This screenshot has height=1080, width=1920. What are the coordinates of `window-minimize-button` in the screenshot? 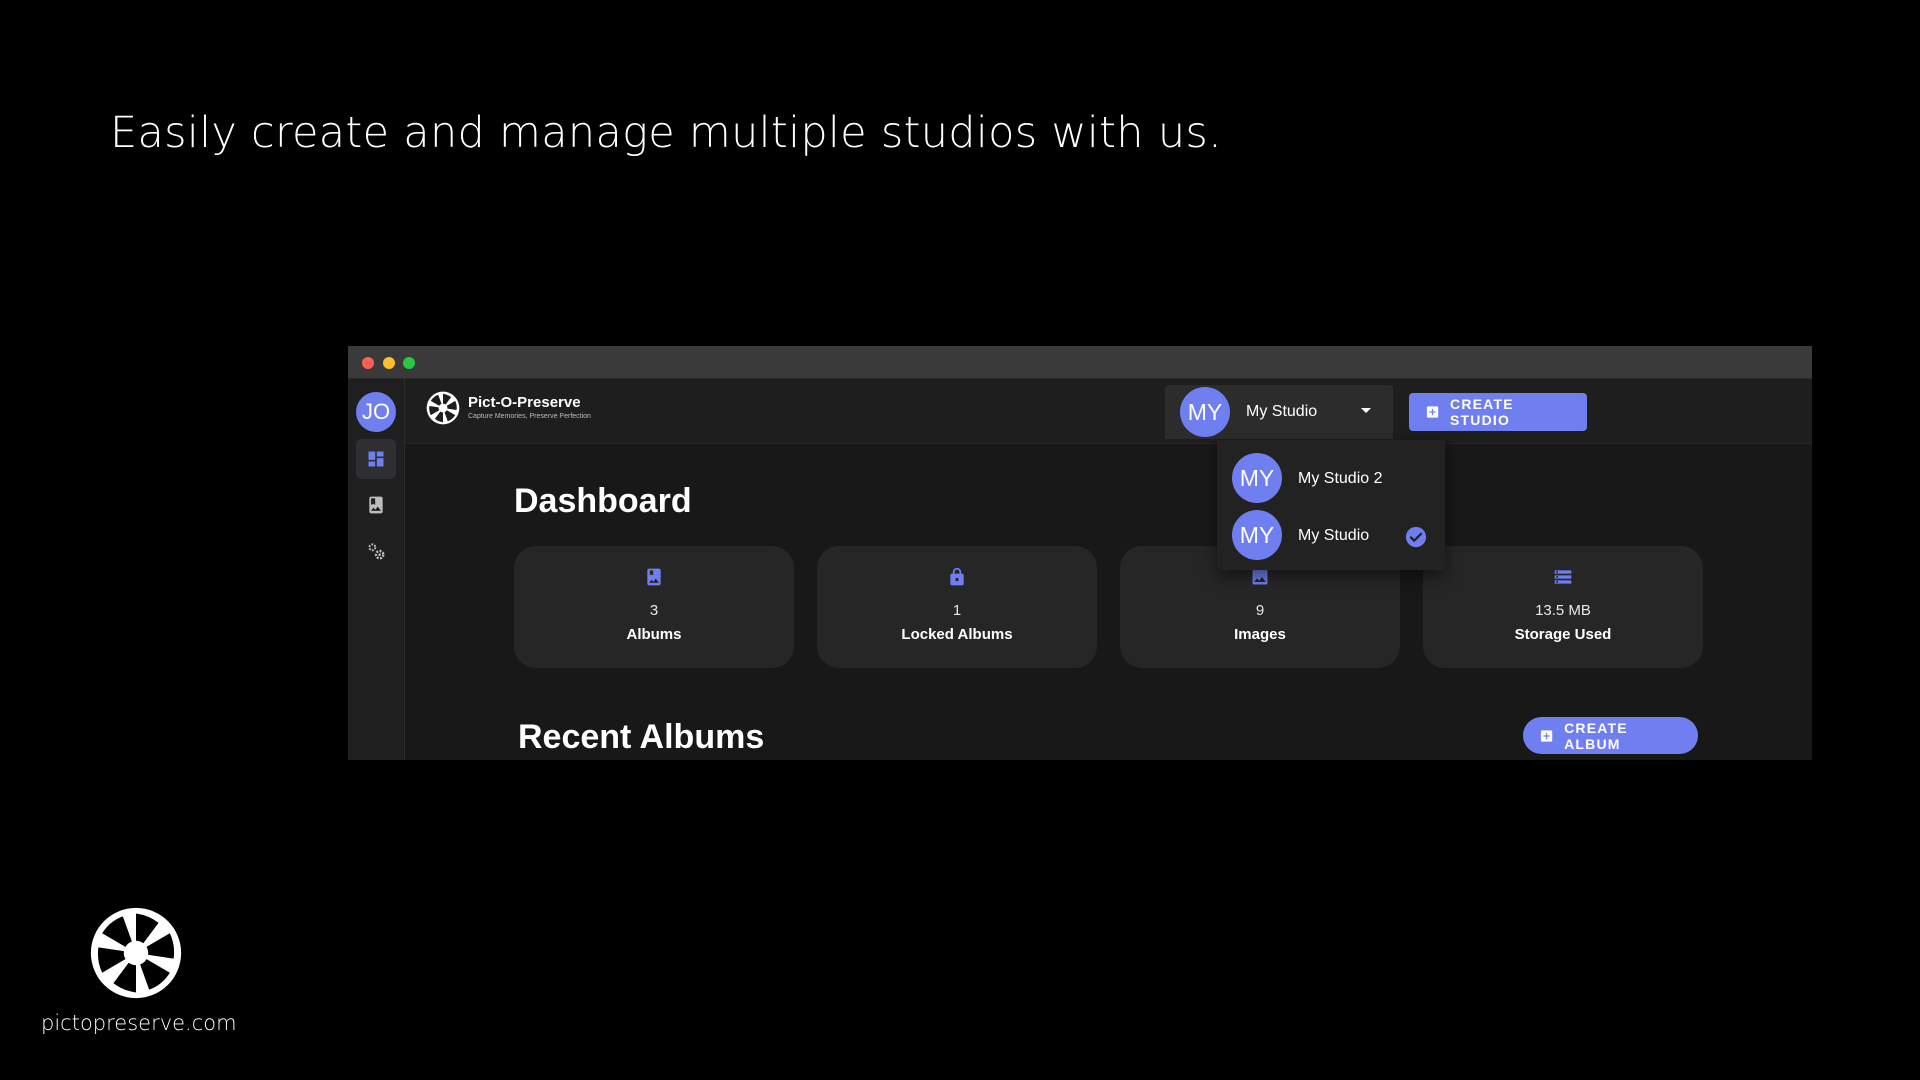 It's located at (389, 363).